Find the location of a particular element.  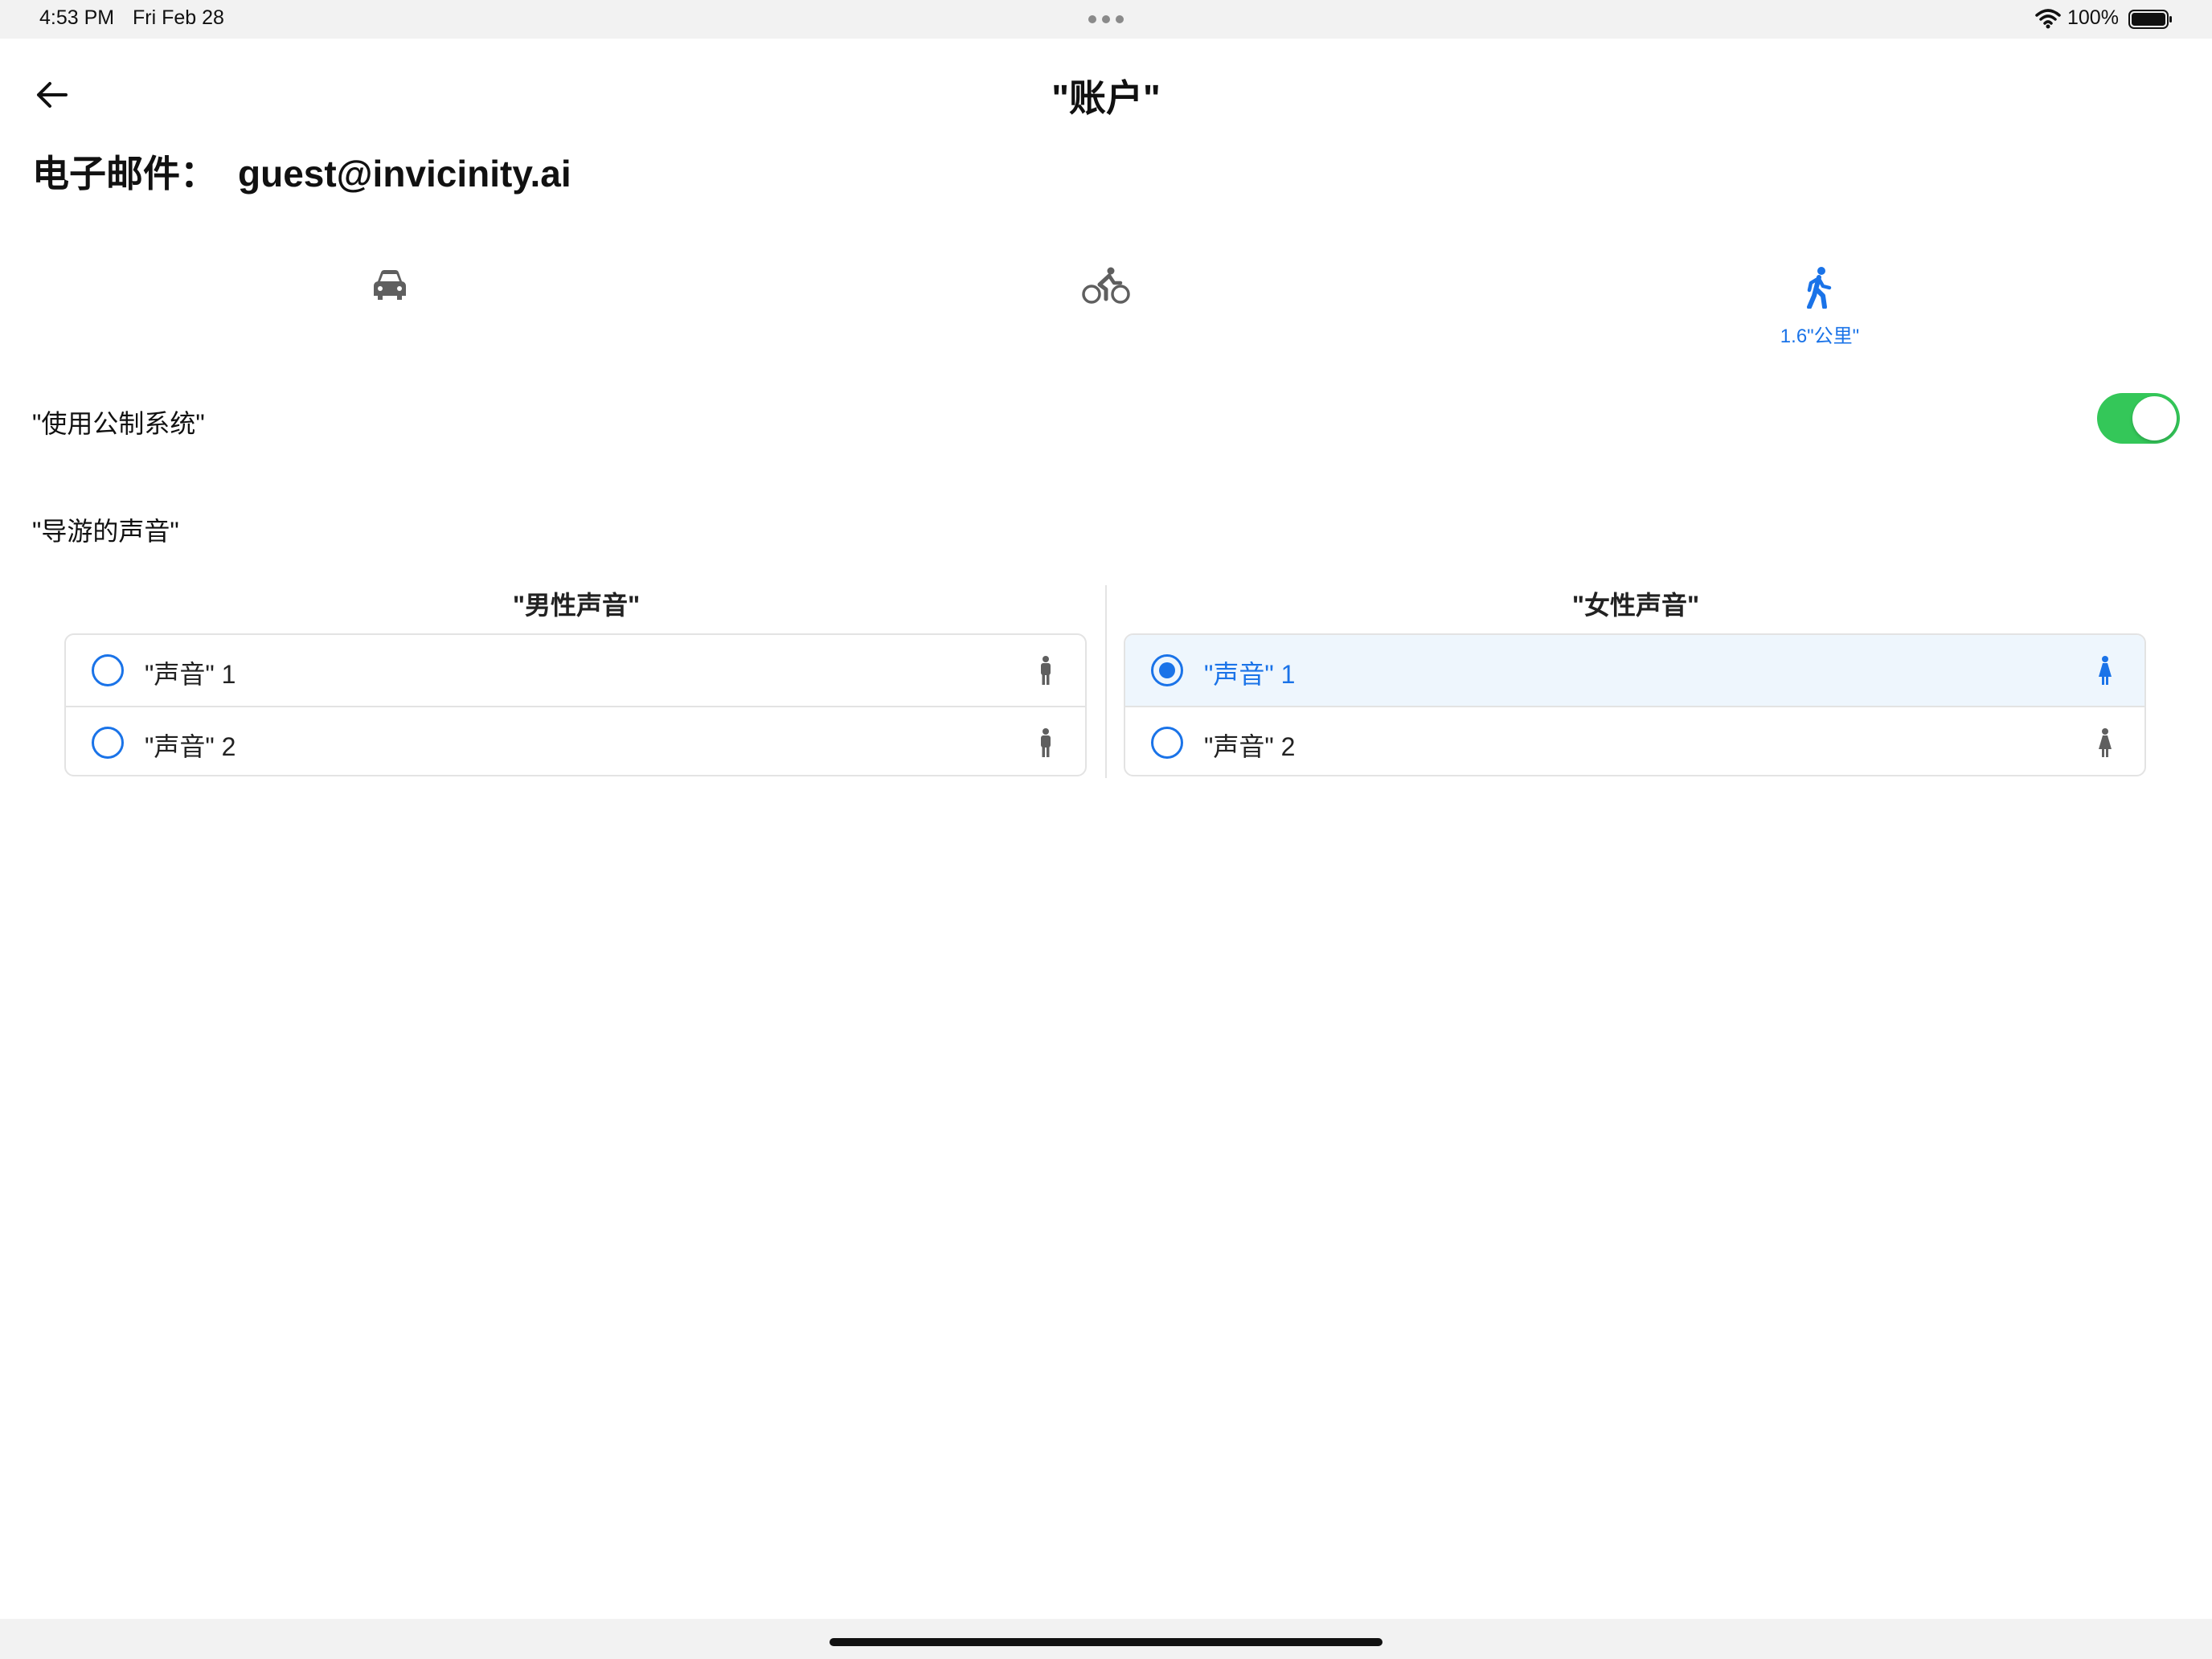

tab-bike is located at coordinates (1106, 305).